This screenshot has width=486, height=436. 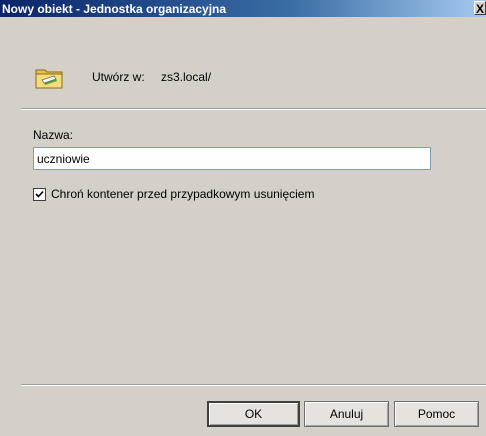 I want to click on close-icon: X, so click(x=479, y=8).